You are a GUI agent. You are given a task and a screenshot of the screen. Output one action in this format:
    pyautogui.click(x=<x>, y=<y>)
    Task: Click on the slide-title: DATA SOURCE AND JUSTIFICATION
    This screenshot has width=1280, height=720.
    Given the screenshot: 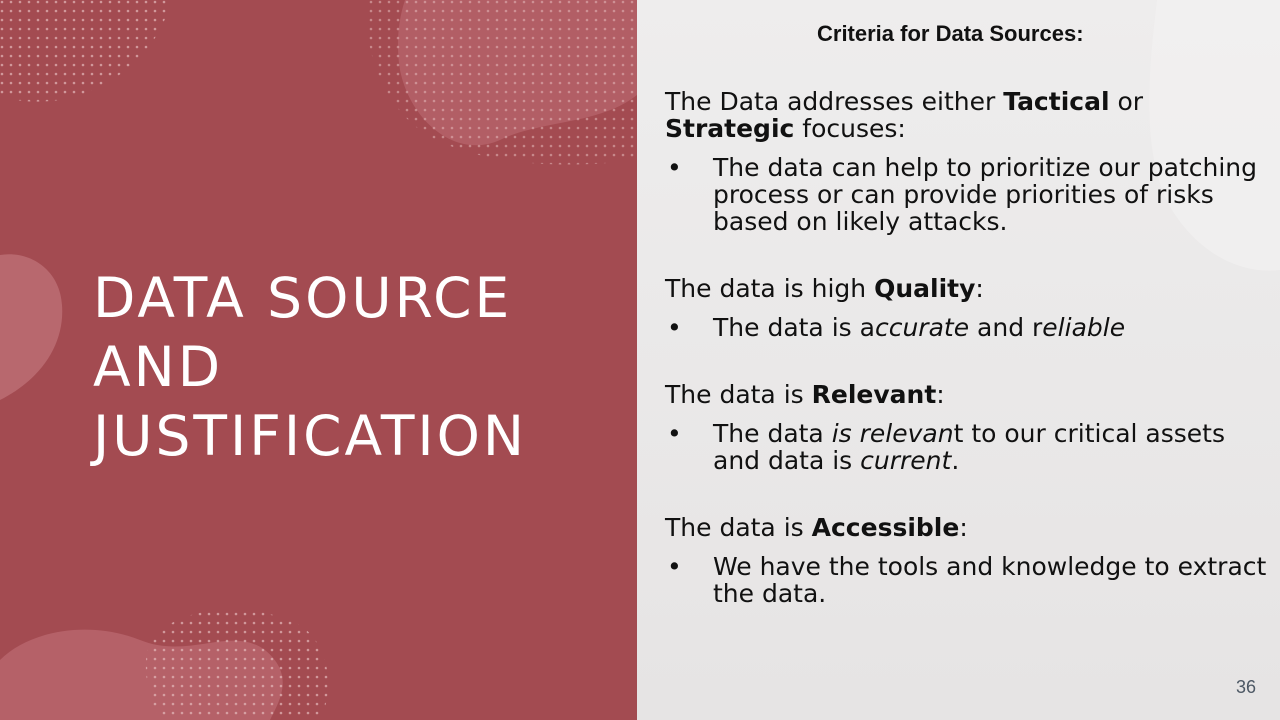 What is the action you would take?
    pyautogui.click(x=310, y=367)
    